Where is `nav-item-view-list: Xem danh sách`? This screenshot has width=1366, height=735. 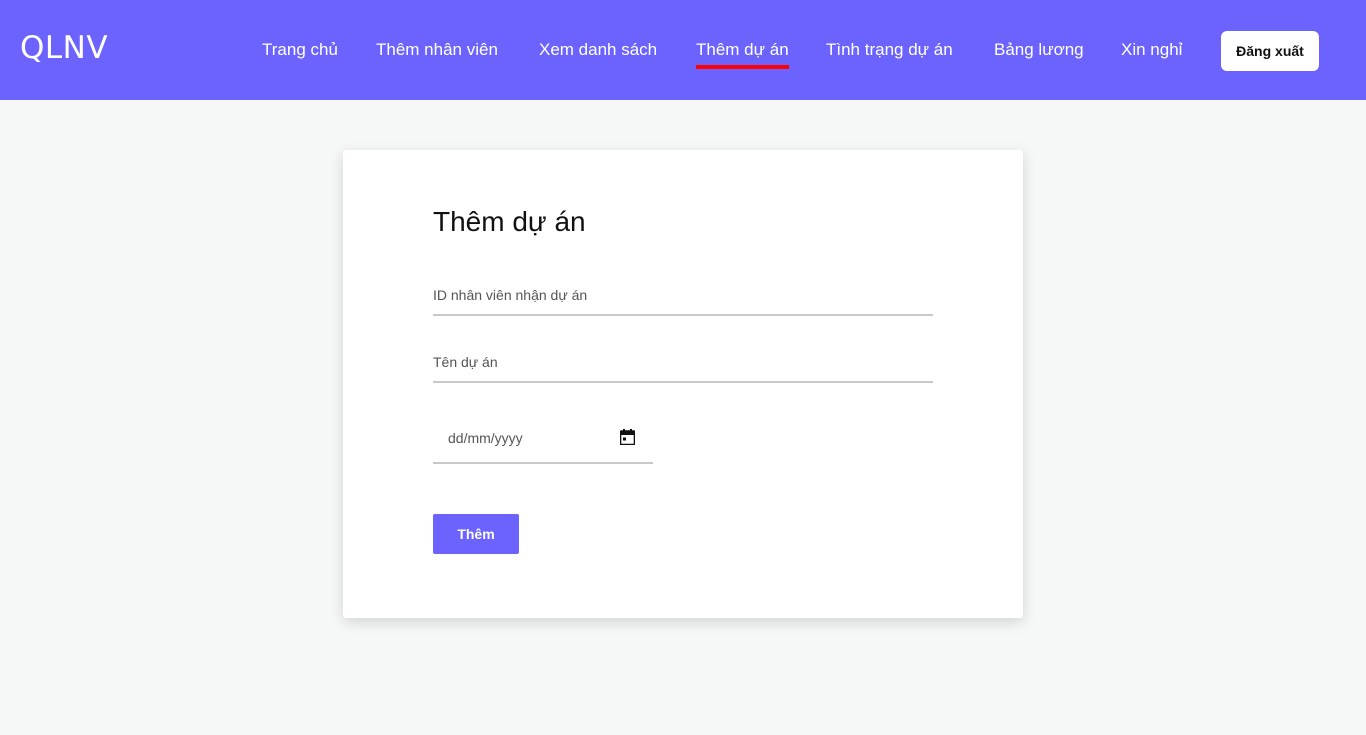
nav-item-view-list: Xem danh sách is located at coordinates (598, 50).